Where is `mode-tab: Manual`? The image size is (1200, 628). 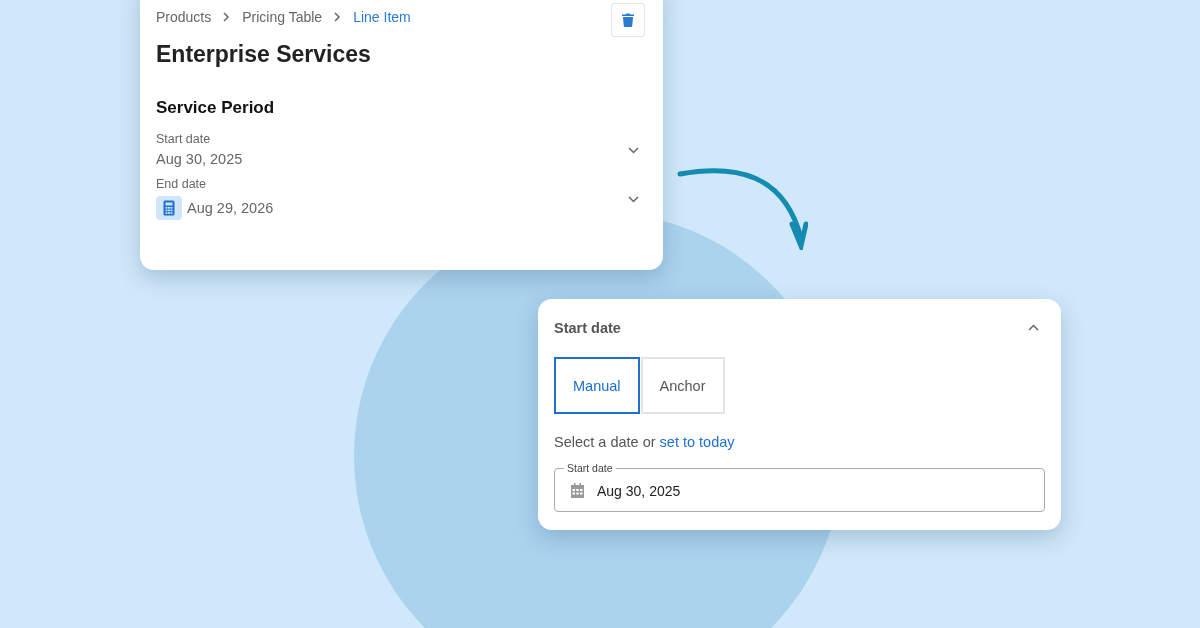 mode-tab: Manual is located at coordinates (597, 385).